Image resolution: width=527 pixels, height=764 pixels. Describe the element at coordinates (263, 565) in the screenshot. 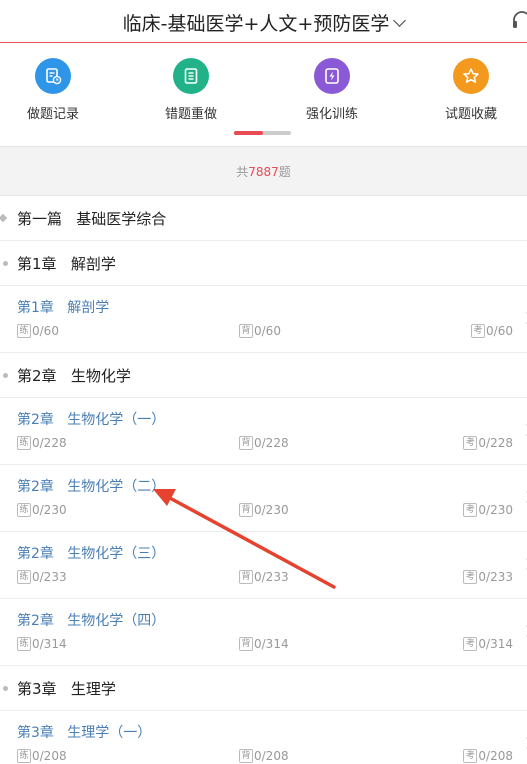

I see `lesson-row: 第2章 生物化学（三） 练 0/233 背 0/233 考 0/233` at that location.